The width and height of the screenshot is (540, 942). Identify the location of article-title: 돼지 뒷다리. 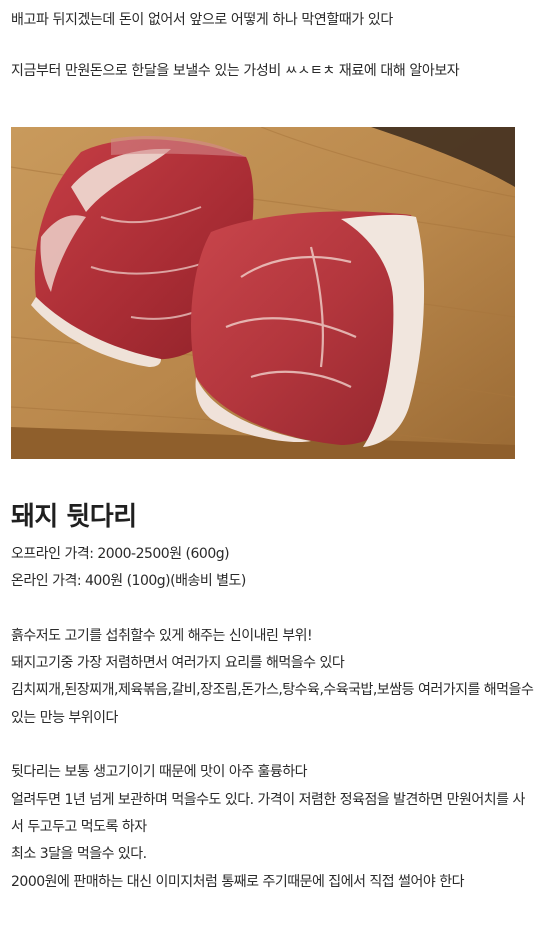
(74, 517).